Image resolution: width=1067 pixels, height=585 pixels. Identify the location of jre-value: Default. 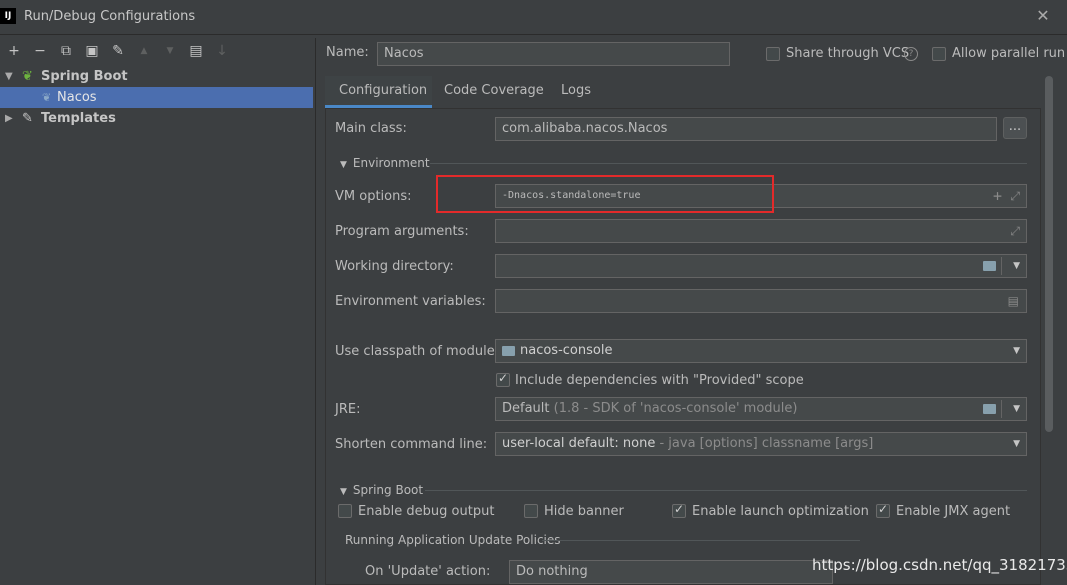
(526, 408).